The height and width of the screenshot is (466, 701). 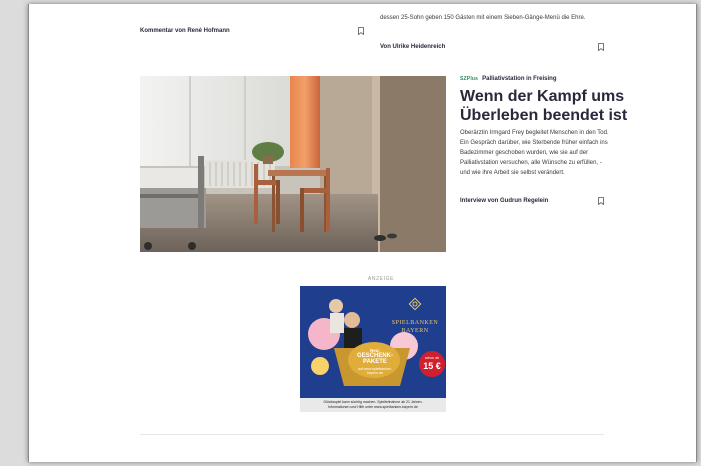 I want to click on article-kicker-text: Palliativstation in Freising, so click(x=519, y=79).